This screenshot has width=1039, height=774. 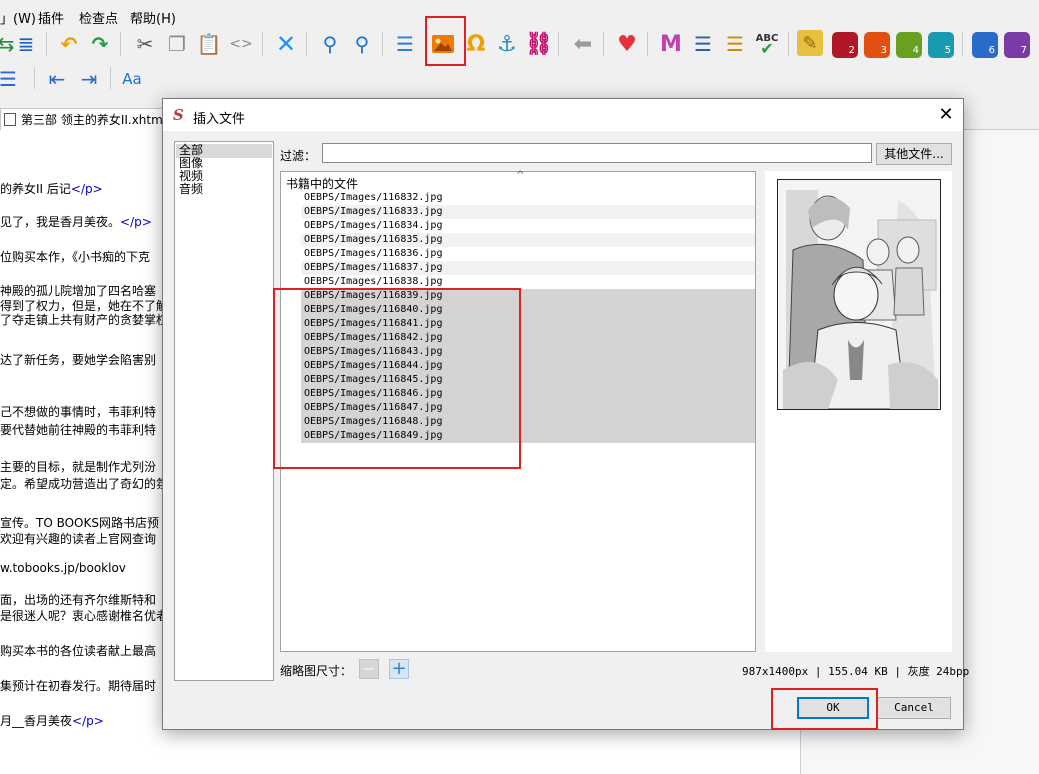 I want to click on plugin-4-icon: 4, so click(x=909, y=45).